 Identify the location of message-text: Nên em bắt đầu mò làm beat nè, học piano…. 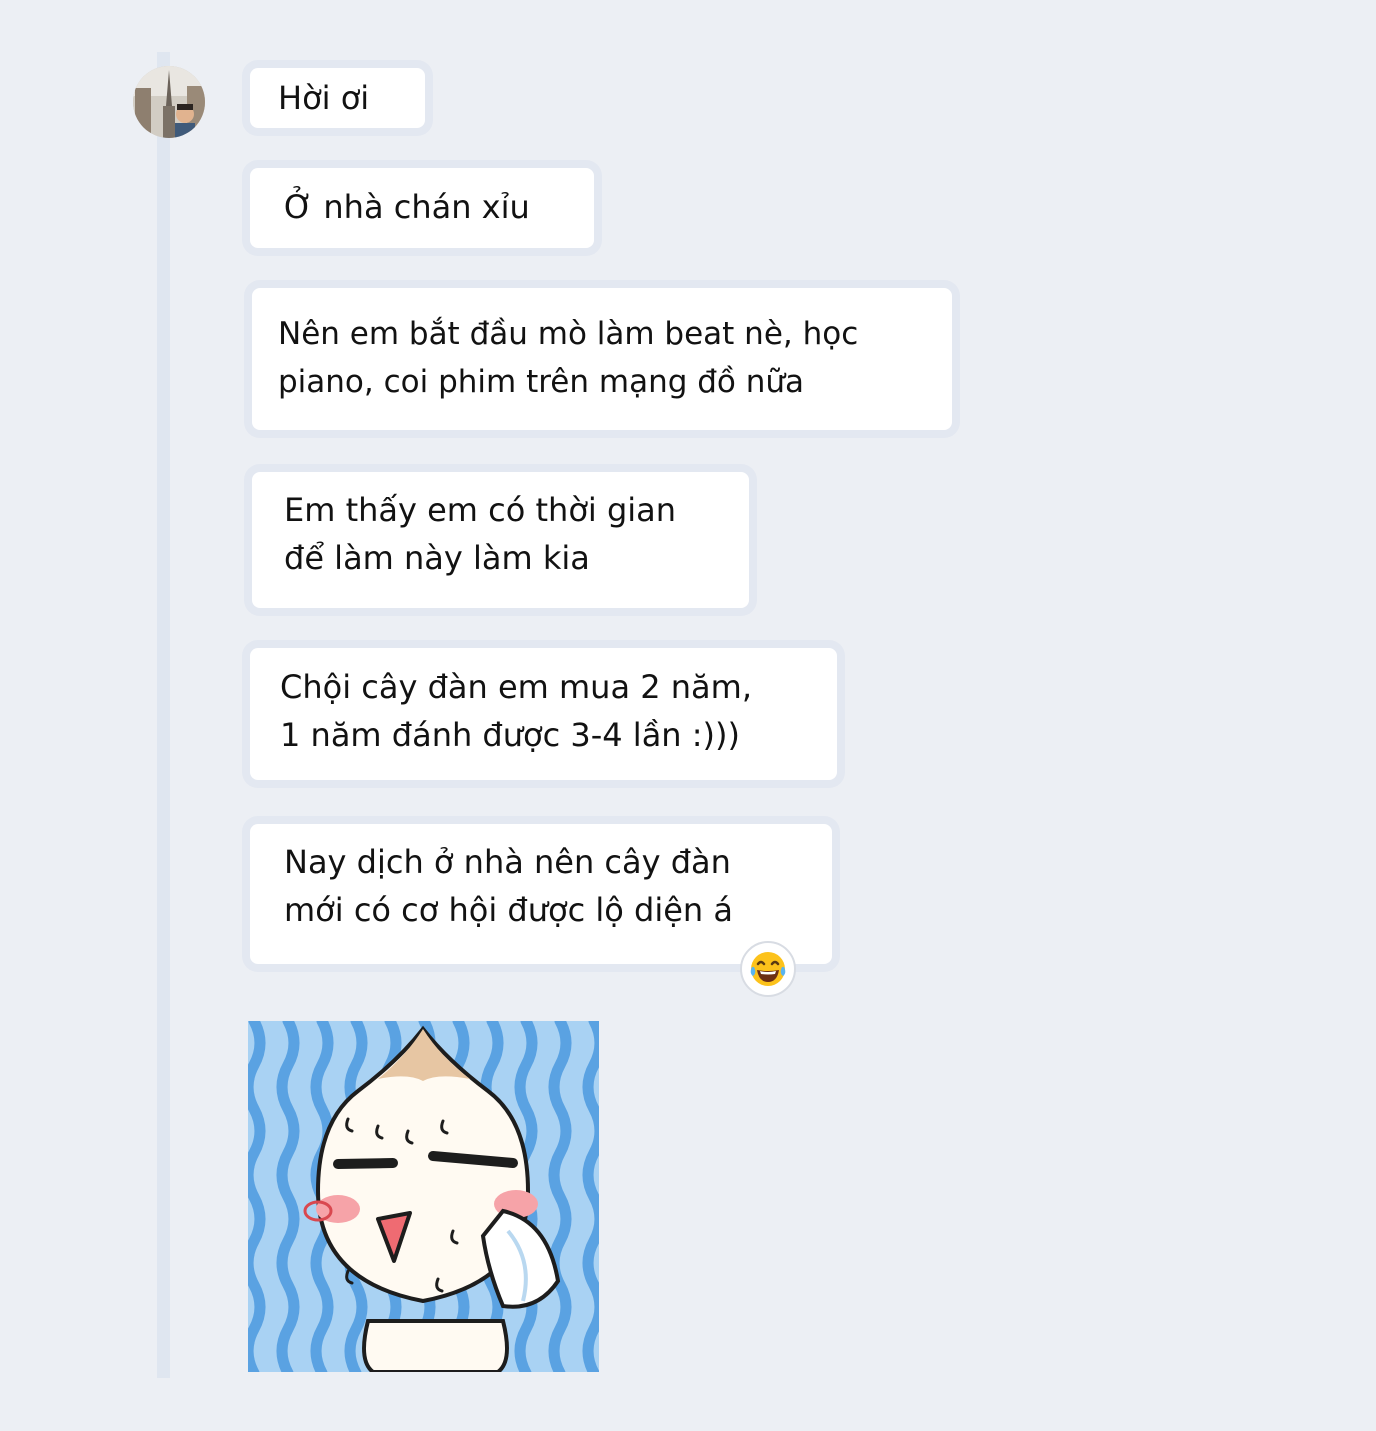
(568, 358).